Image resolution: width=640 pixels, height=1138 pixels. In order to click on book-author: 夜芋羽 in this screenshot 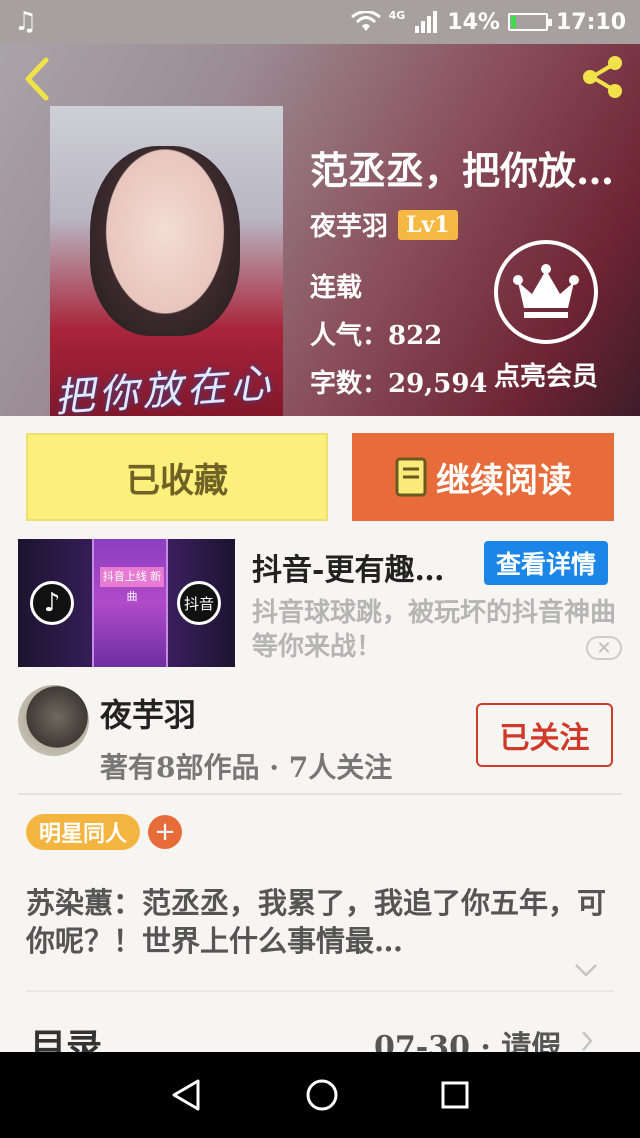, I will do `click(349, 224)`.